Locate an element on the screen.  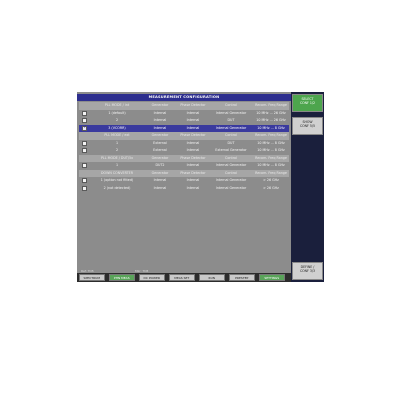
side-softkey: SHOW CONF 5/5 is located at coordinates (307, 126).